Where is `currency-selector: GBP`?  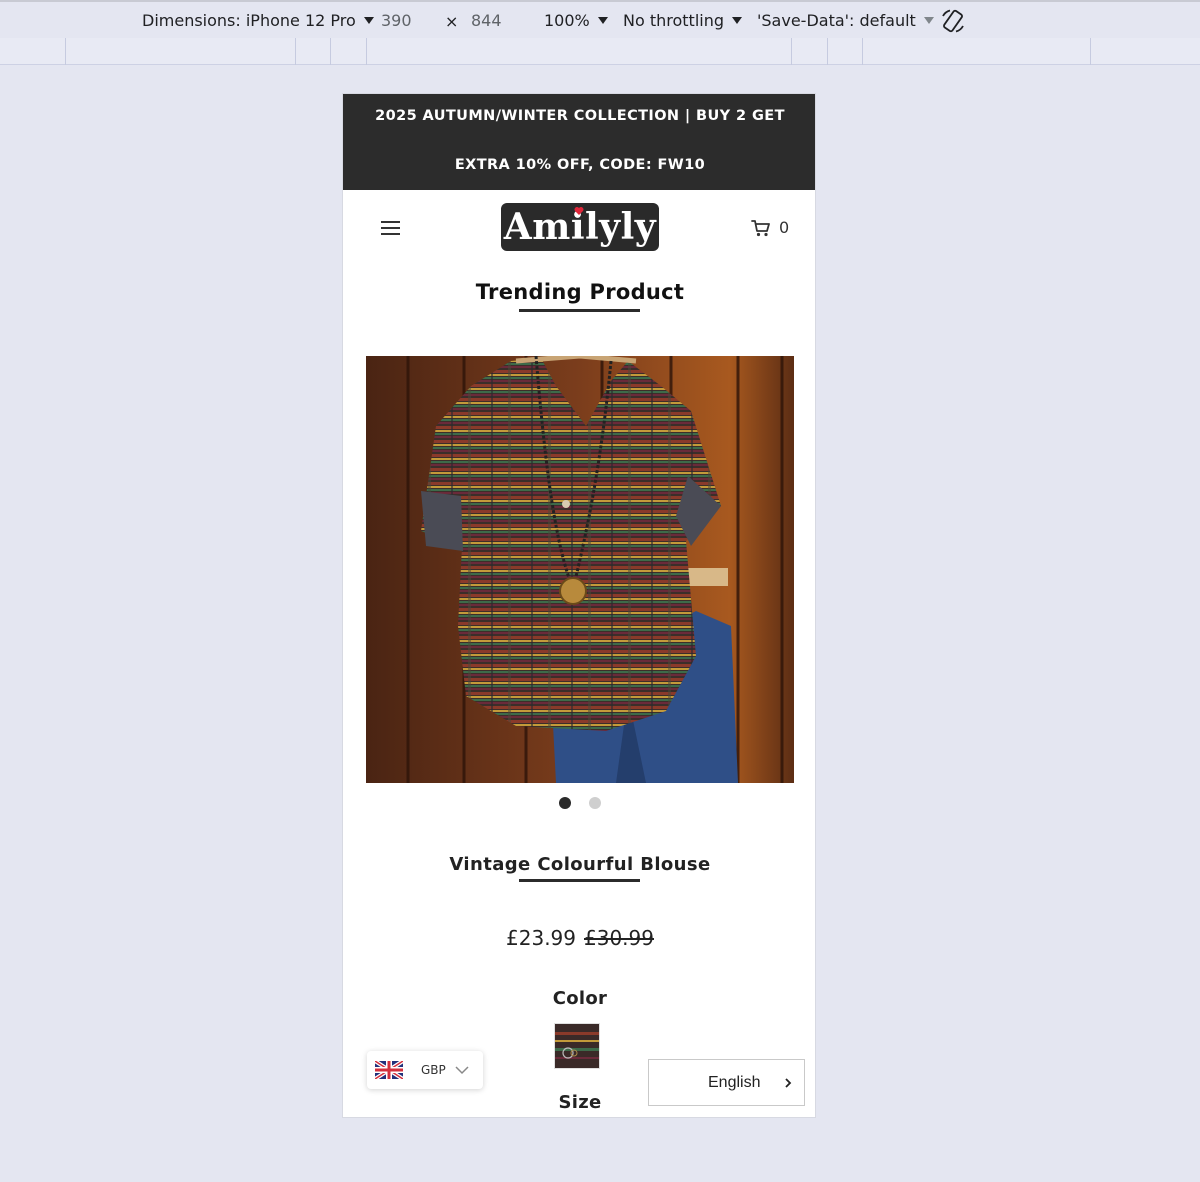 currency-selector: GBP is located at coordinates (425, 1070).